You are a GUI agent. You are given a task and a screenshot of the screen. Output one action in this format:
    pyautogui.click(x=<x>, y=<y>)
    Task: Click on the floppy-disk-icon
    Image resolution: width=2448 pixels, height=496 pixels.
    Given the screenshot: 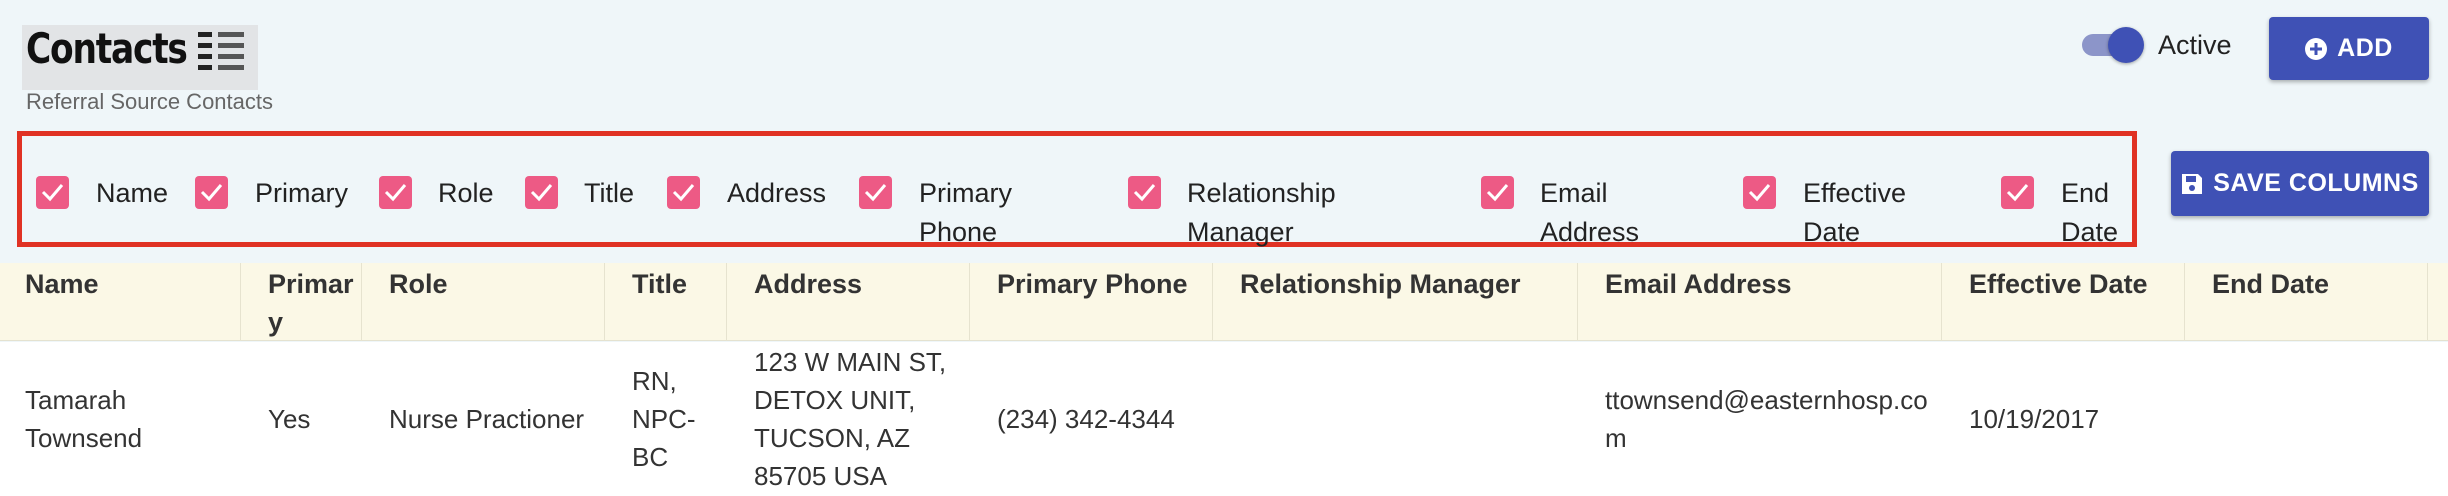 What is the action you would take?
    pyautogui.click(x=2192, y=184)
    